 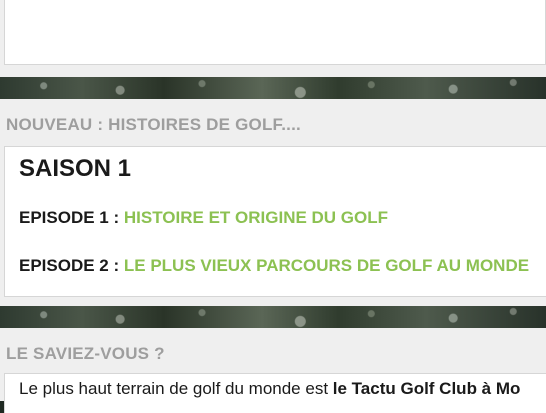 What do you see at coordinates (426, 388) in the screenshot?
I see `fact-text-bold: le Tactu Golf Club à Mo` at bounding box center [426, 388].